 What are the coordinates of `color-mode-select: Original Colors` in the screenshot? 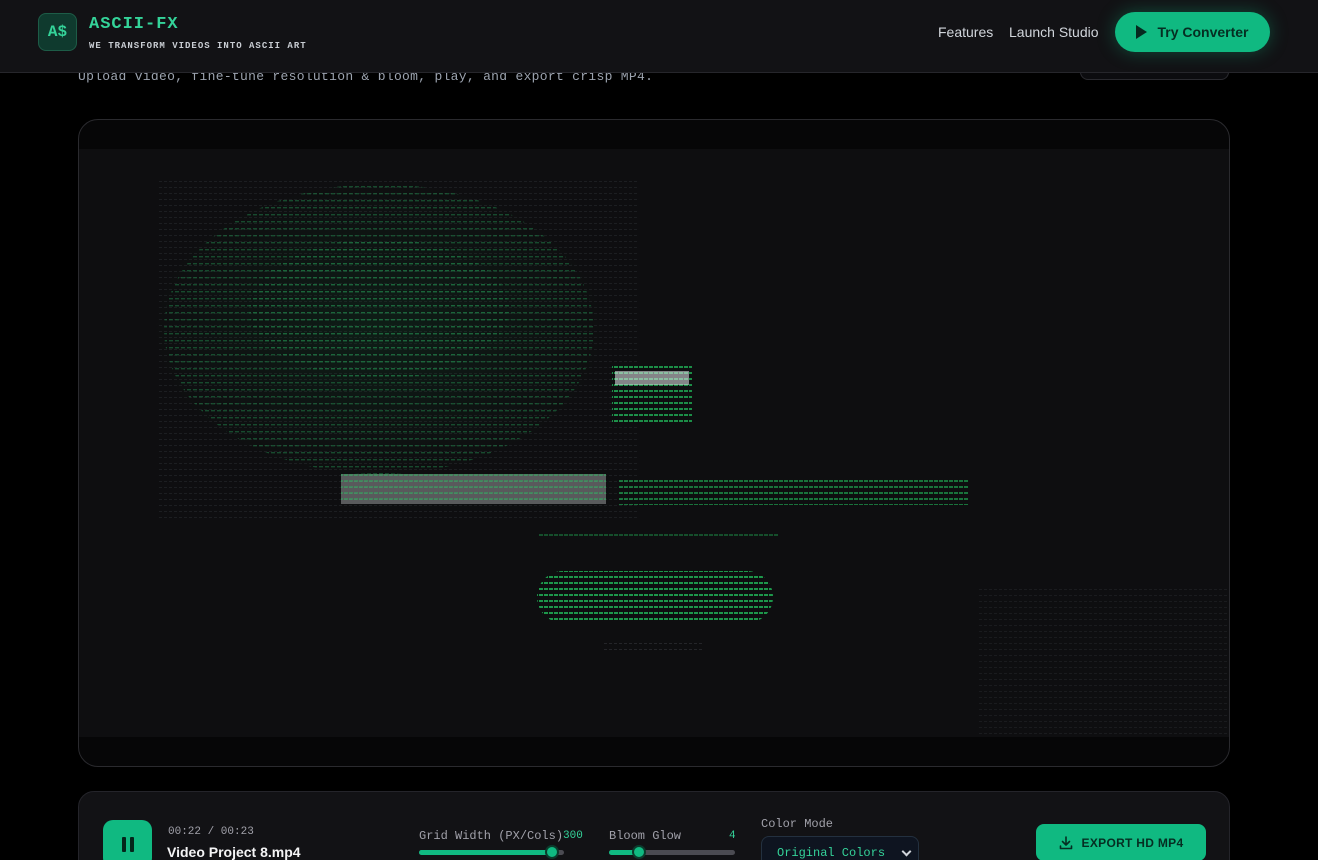 It's located at (840, 848).